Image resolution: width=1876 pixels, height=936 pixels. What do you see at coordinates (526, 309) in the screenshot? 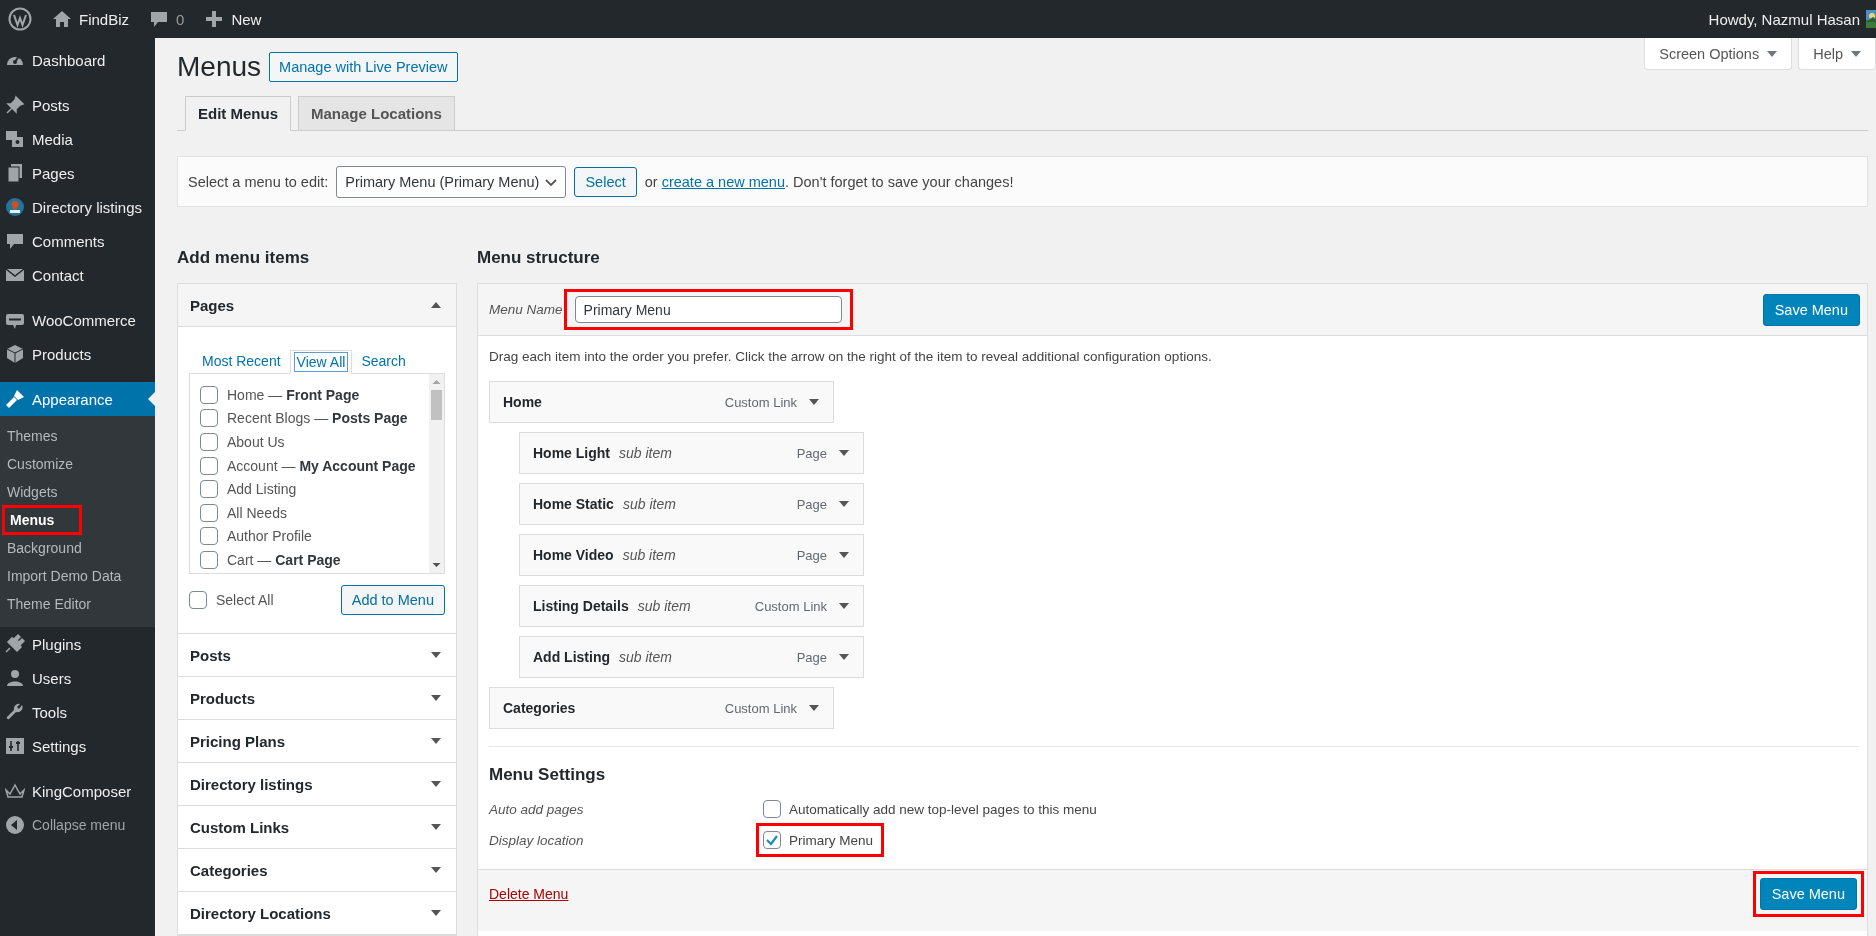
I see `menu-name-label: Menu Name` at bounding box center [526, 309].